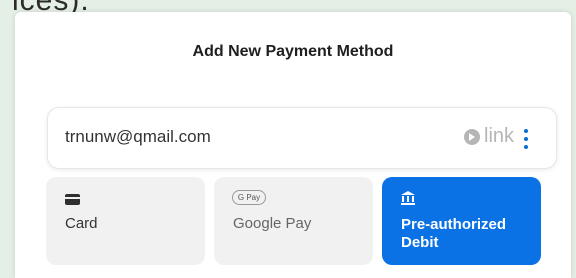 The width and height of the screenshot is (576, 278). I want to click on google-pay-icon: G Pay, so click(249, 197).